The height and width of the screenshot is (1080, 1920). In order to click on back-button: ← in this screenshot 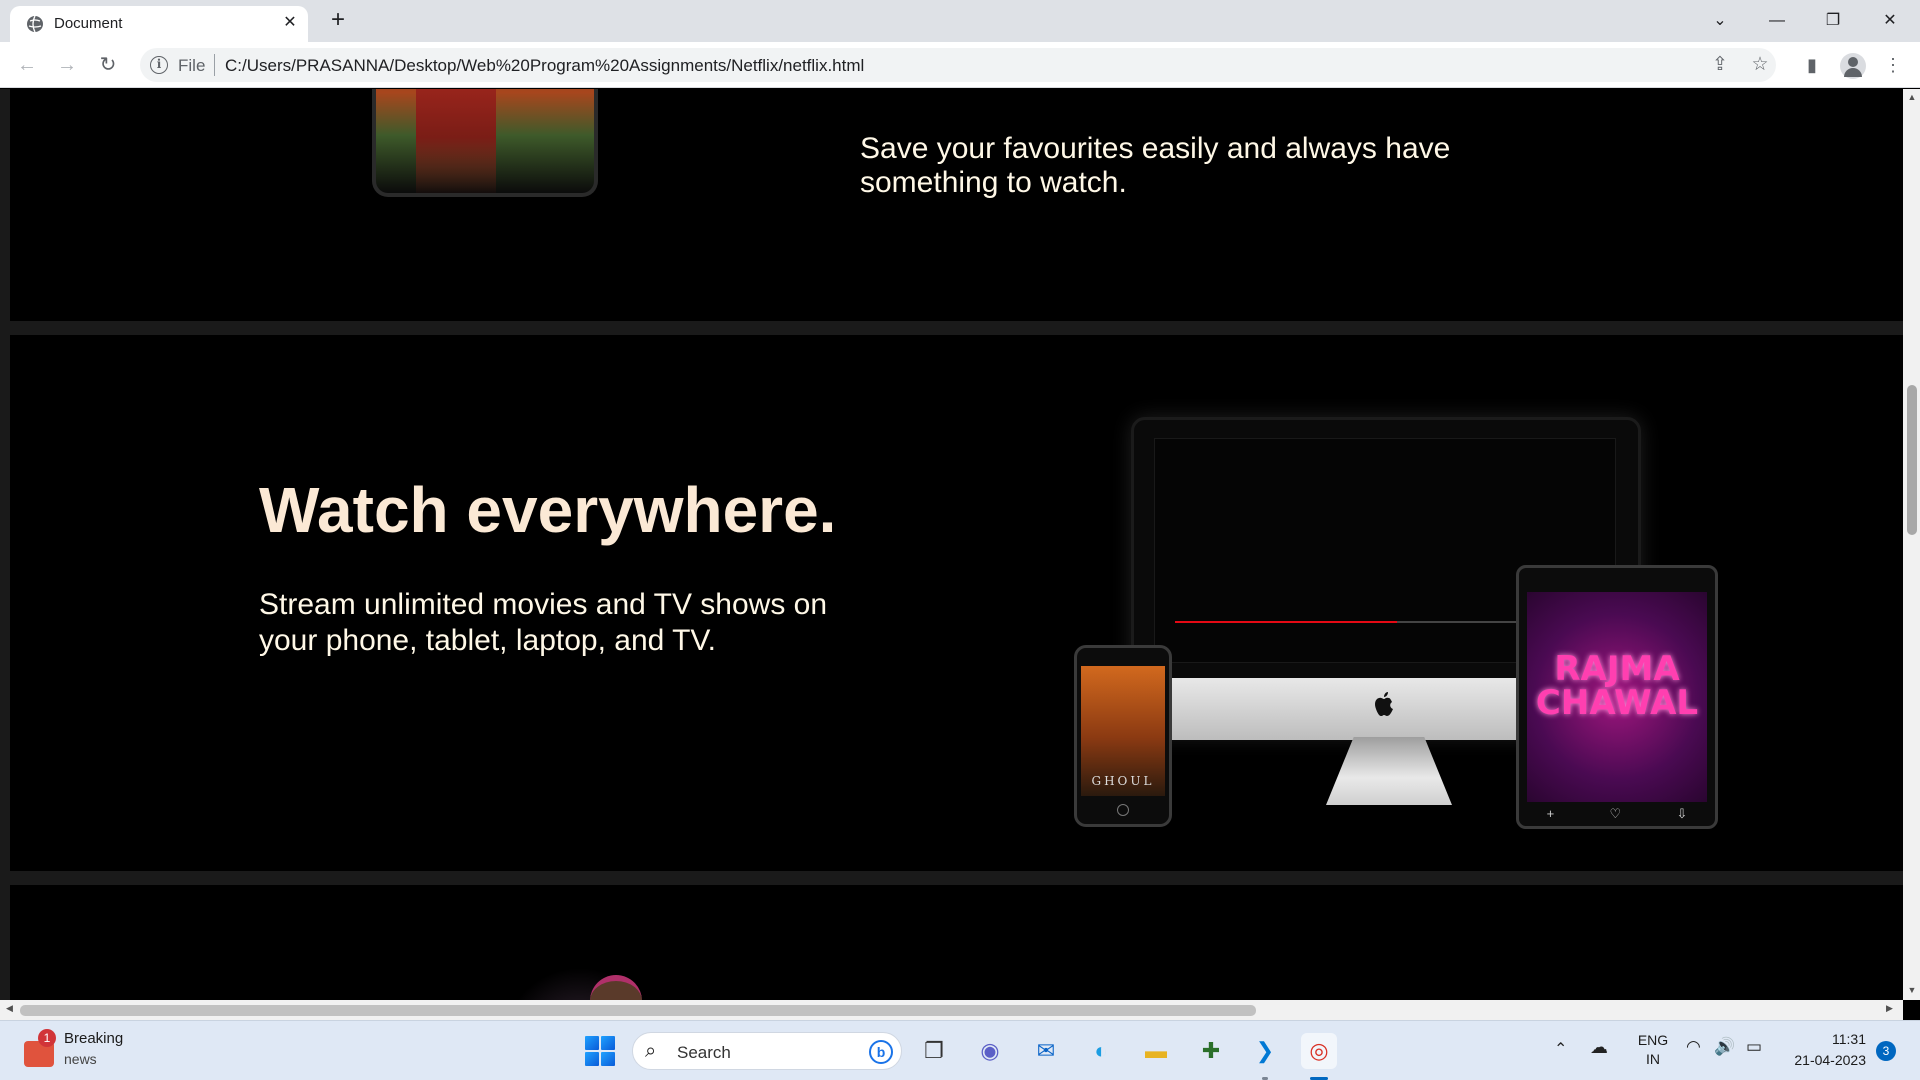, I will do `click(27, 65)`.